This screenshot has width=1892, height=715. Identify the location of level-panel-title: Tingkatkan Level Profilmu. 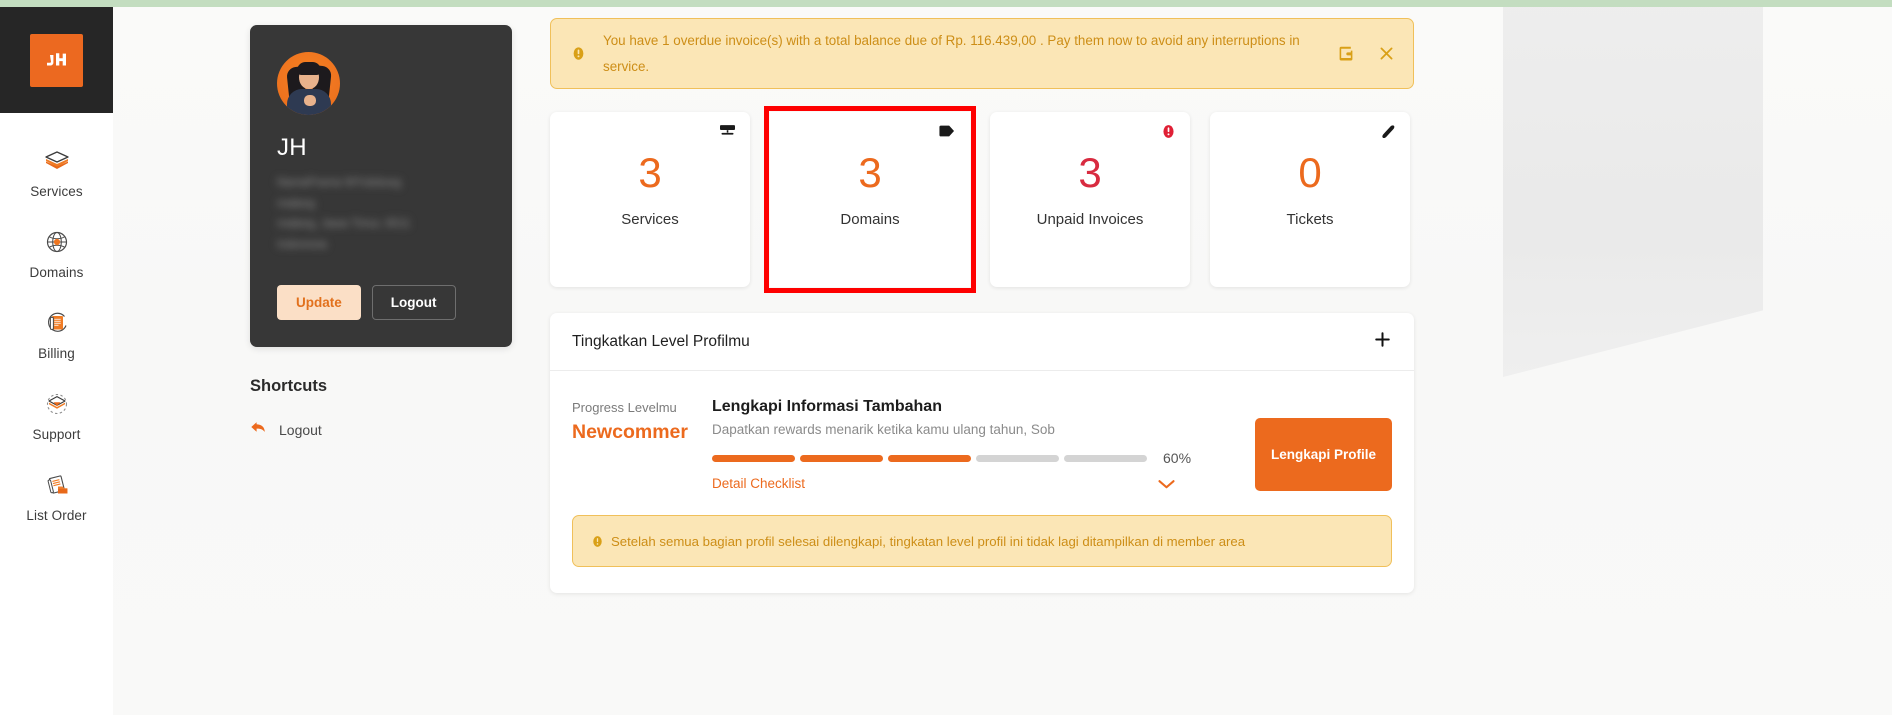
(661, 341).